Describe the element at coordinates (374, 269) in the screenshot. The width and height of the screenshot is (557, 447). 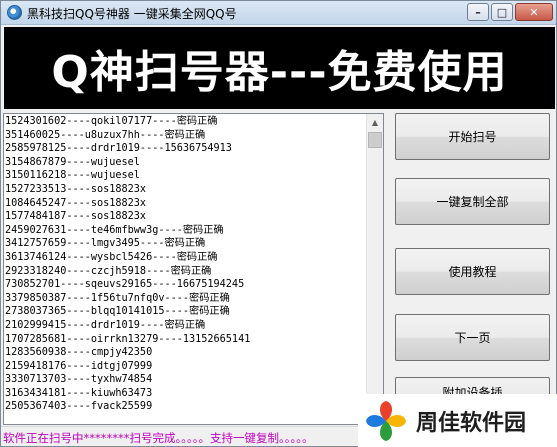
I see `vertical-scrollbar: ▲ ▼` at that location.